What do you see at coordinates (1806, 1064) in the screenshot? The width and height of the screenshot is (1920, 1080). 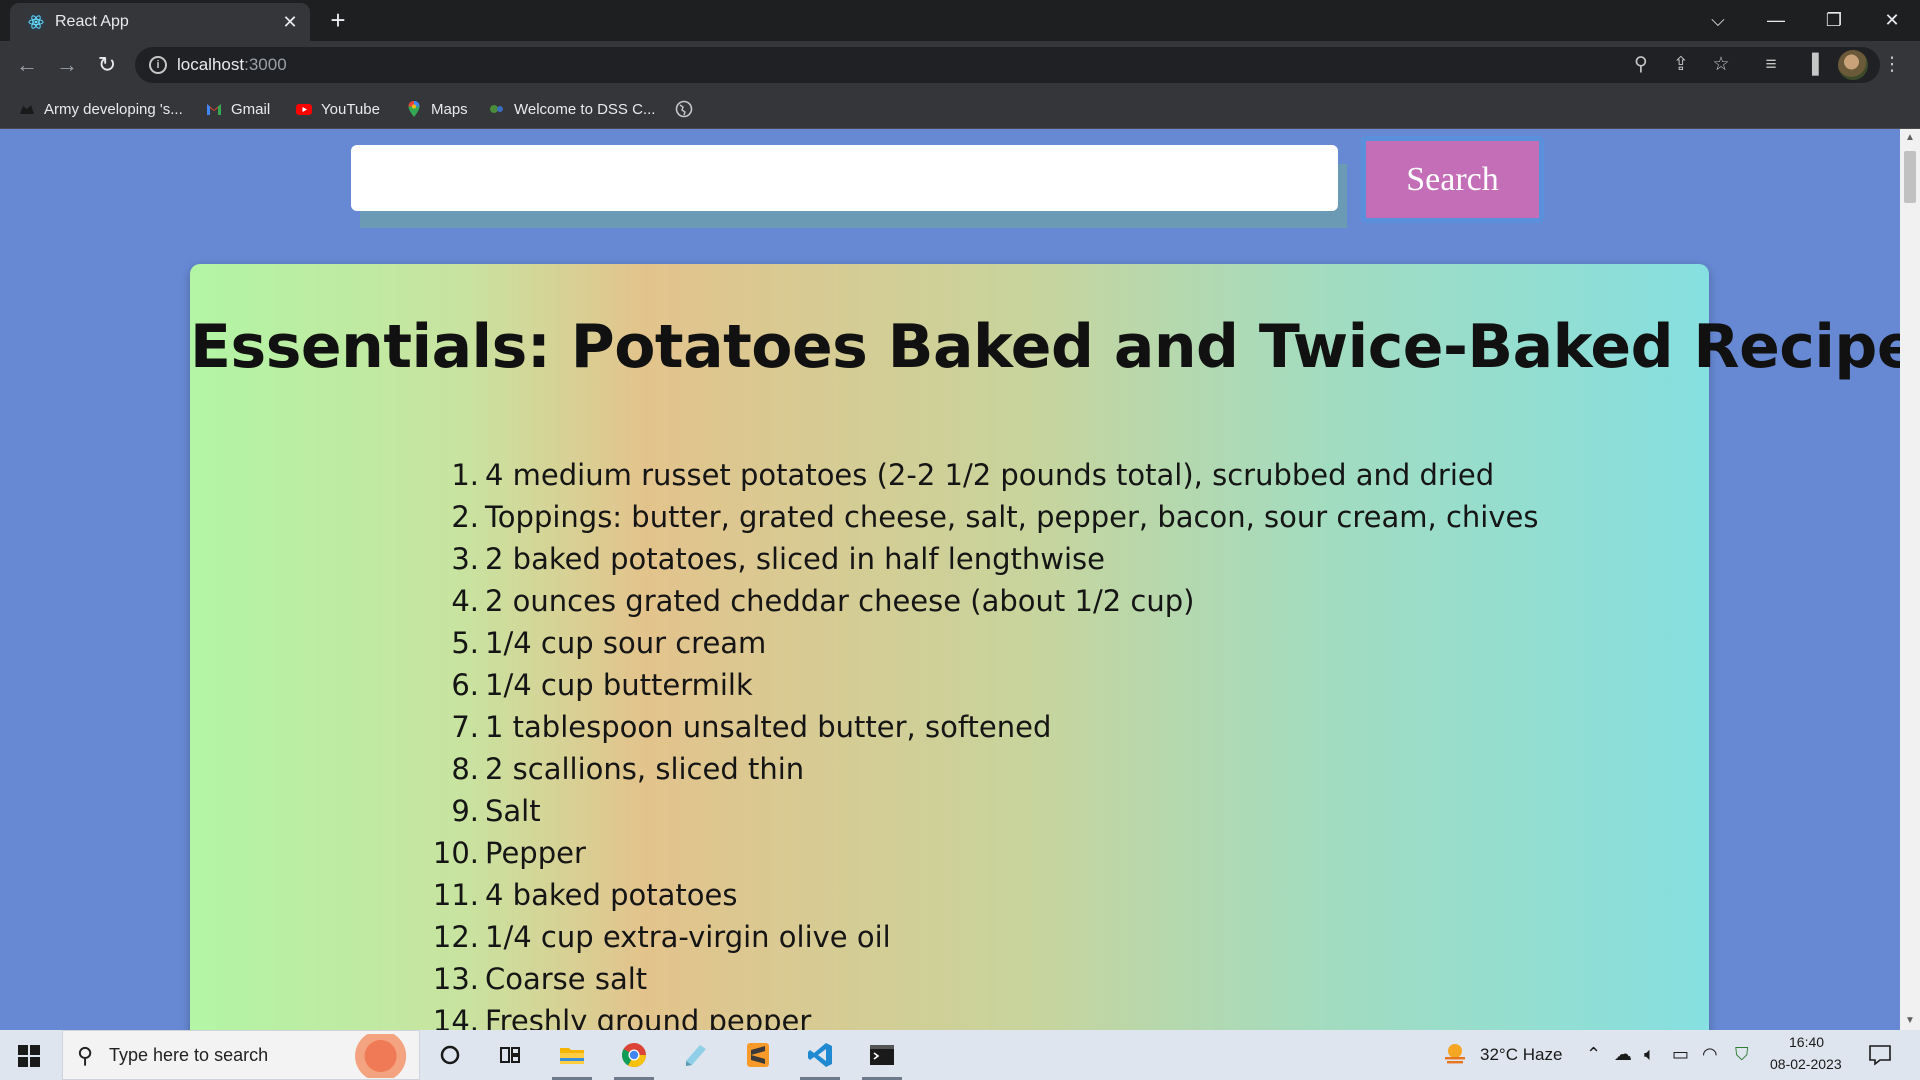 I see `clock-date: 08-02-2023` at bounding box center [1806, 1064].